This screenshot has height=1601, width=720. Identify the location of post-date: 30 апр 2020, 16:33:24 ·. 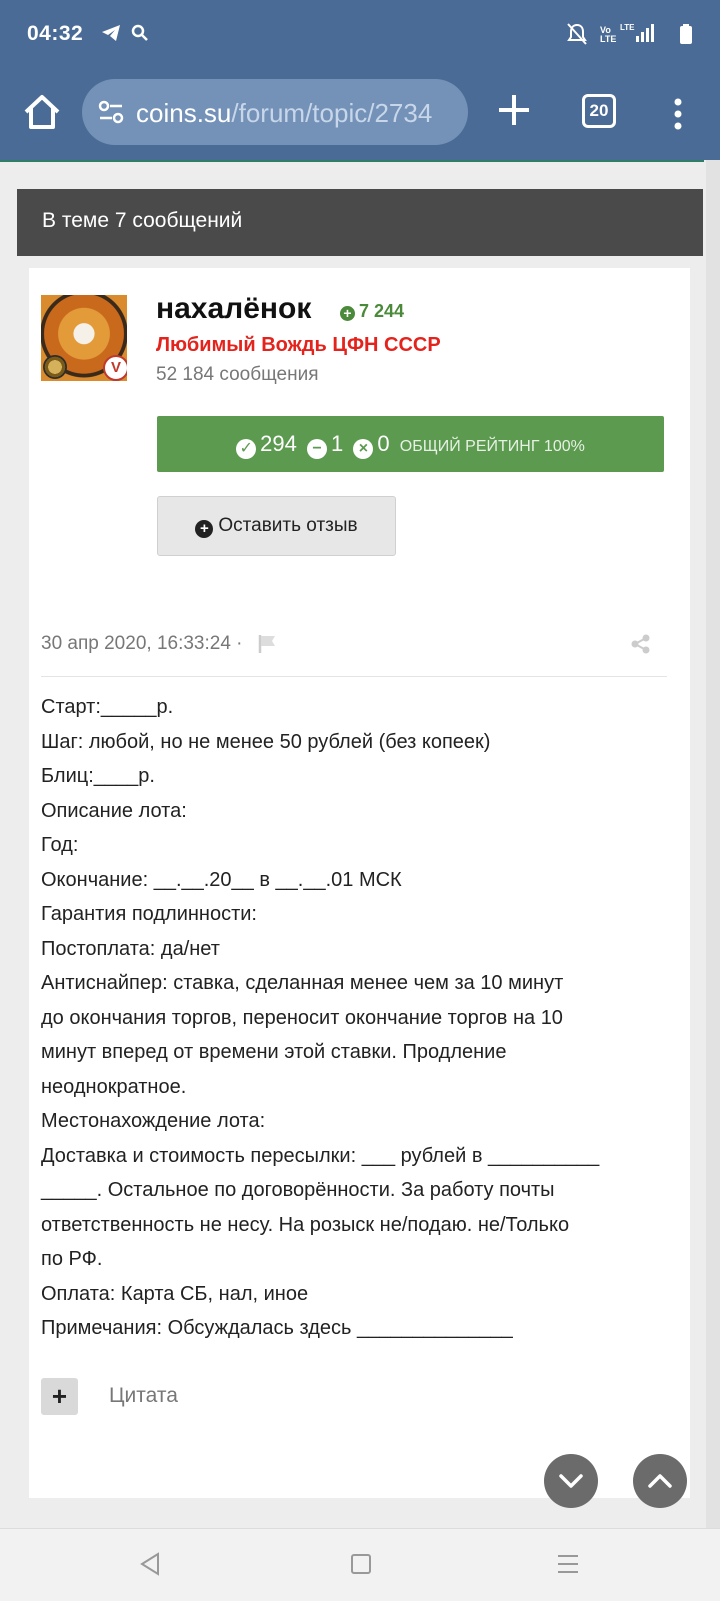
(142, 644).